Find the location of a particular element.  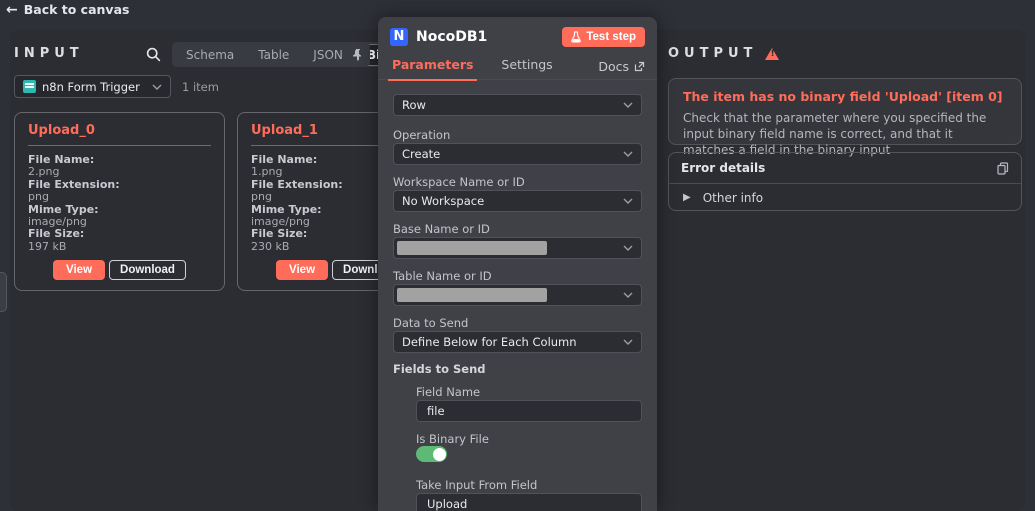

input-panel-title: INPUT is located at coordinates (49, 53).